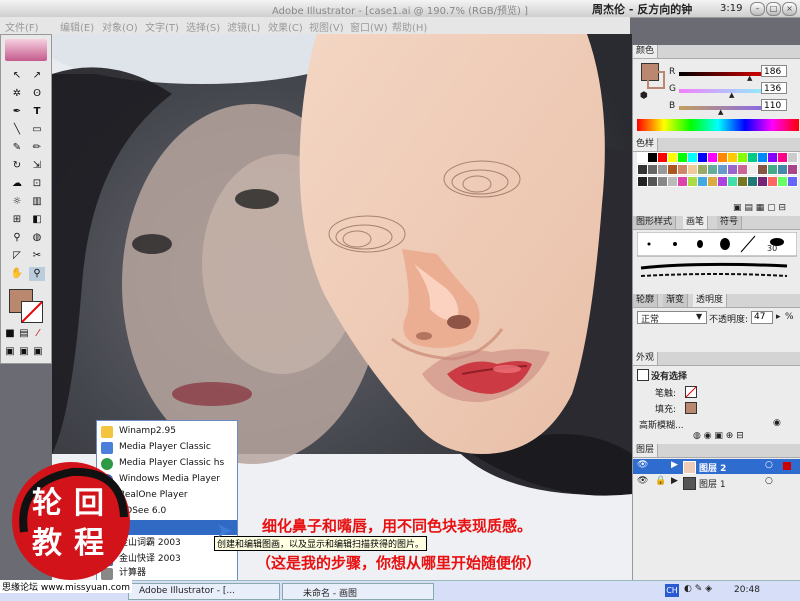 The image size is (800, 601). I want to click on menu-item-mpc: Media Player Classic, so click(167, 447).